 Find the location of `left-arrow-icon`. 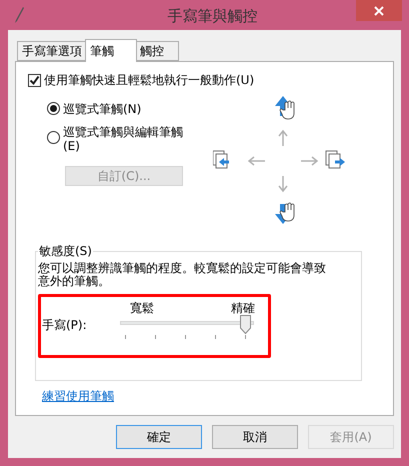

left-arrow-icon is located at coordinates (257, 161).